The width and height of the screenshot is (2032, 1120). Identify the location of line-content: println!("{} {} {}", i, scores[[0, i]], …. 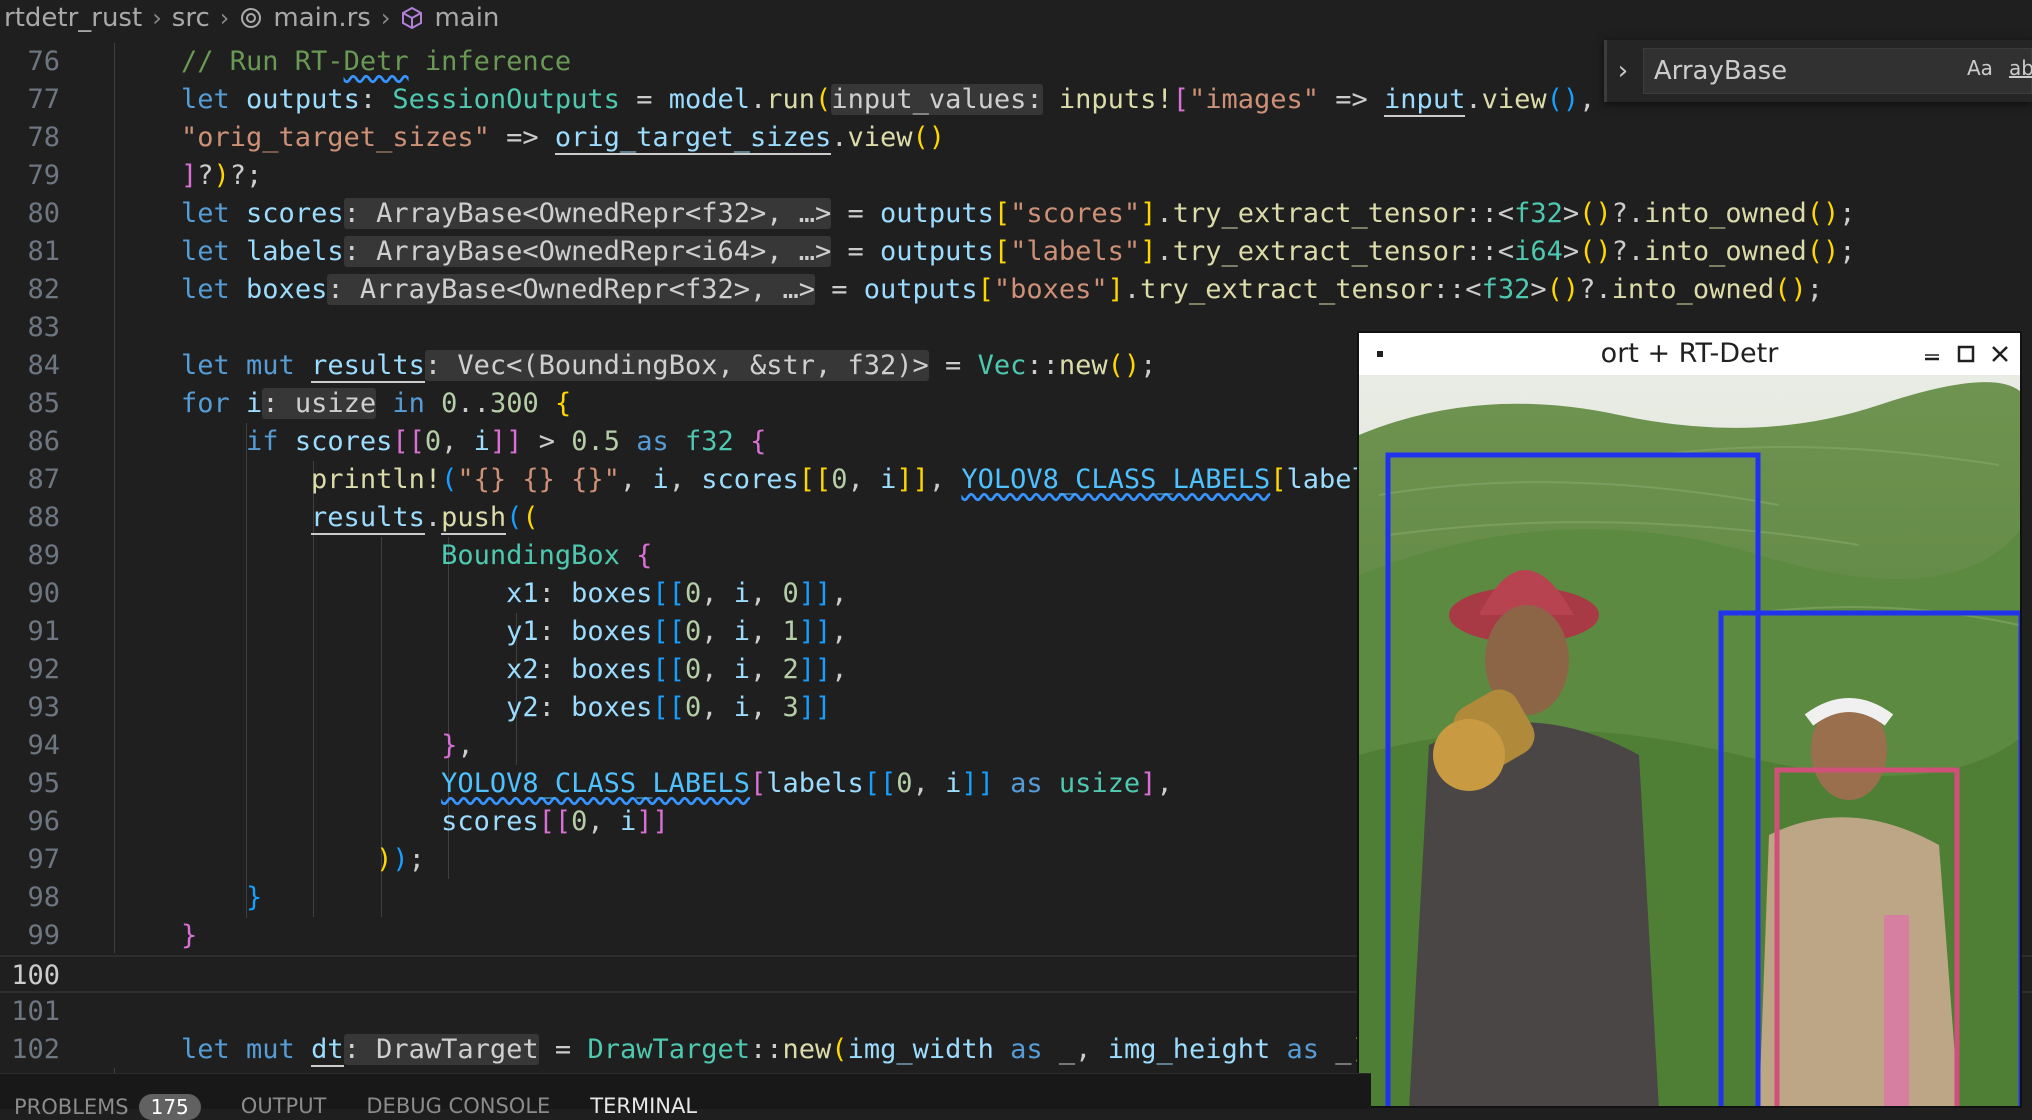
(848, 479).